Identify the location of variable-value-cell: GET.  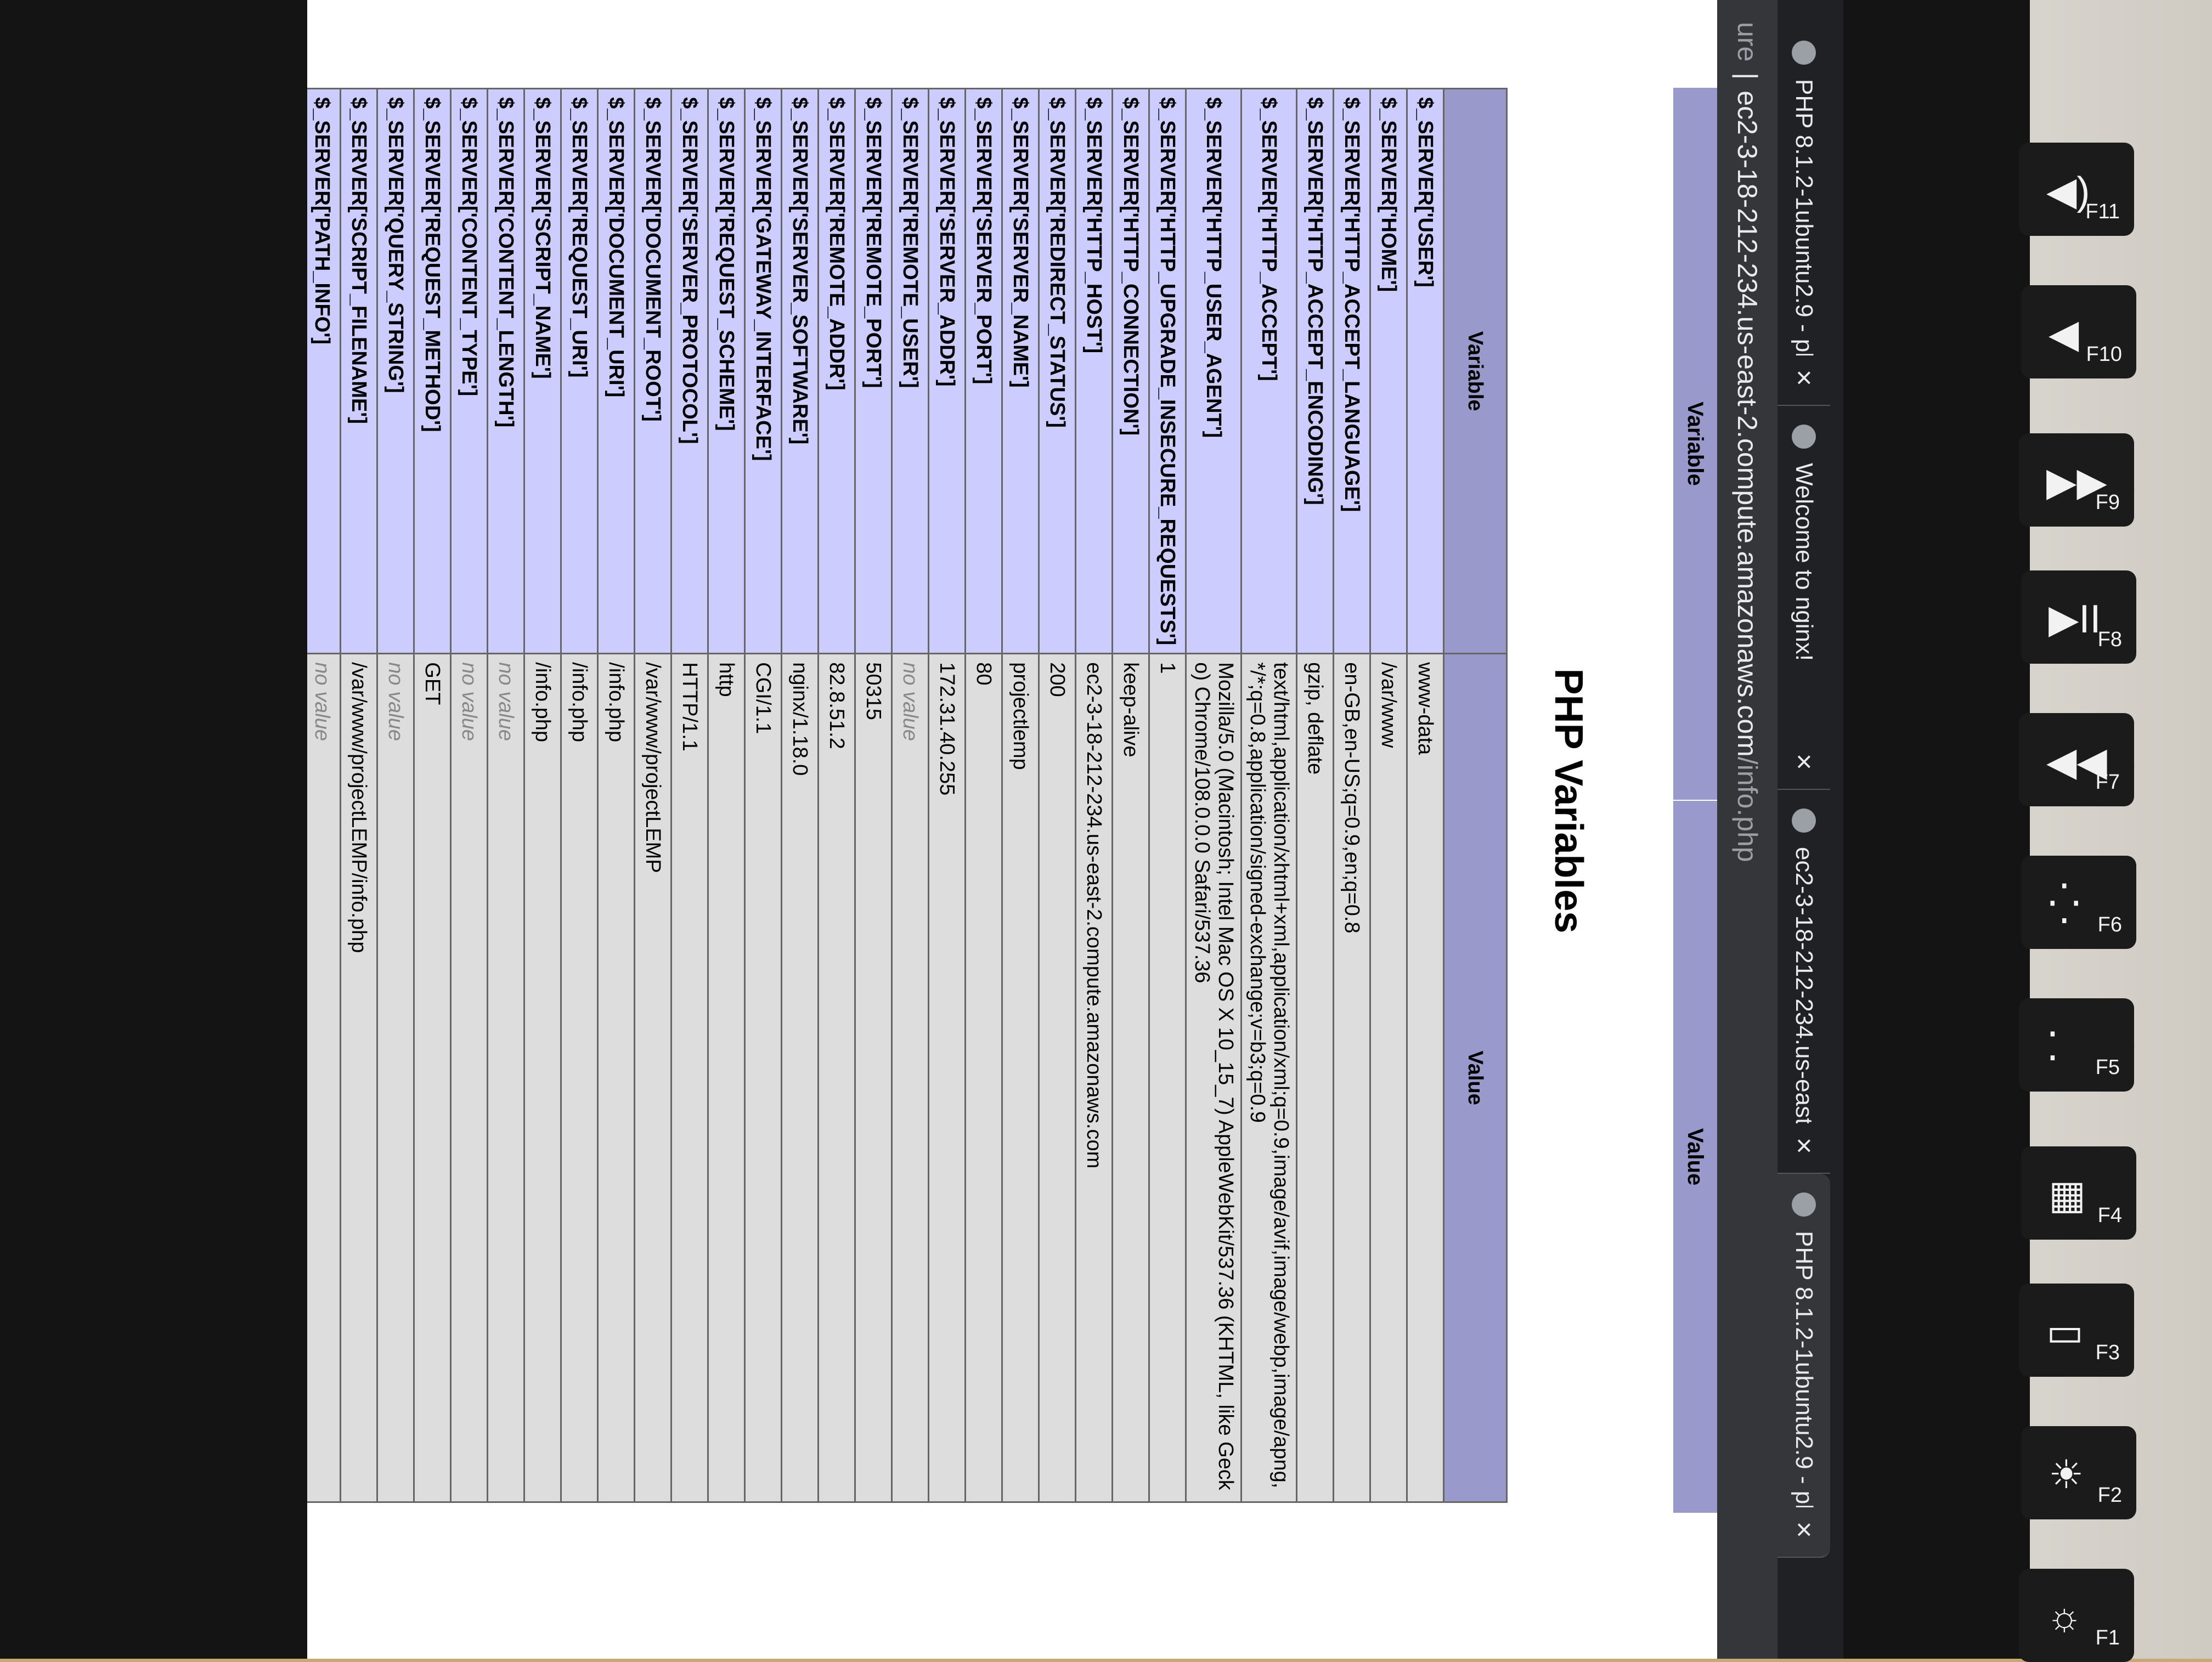
(432, 1077).